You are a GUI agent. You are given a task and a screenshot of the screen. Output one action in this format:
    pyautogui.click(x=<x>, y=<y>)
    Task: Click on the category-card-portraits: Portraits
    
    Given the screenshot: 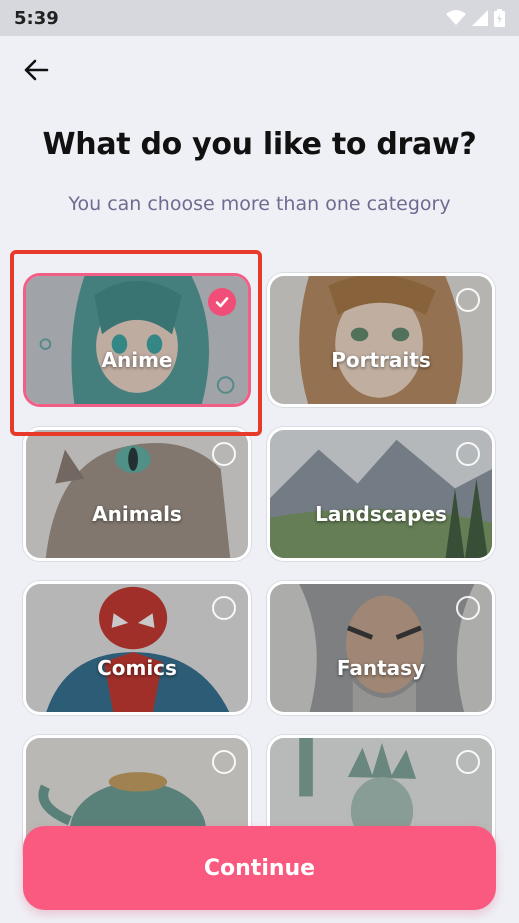 What is the action you would take?
    pyautogui.click(x=381, y=340)
    